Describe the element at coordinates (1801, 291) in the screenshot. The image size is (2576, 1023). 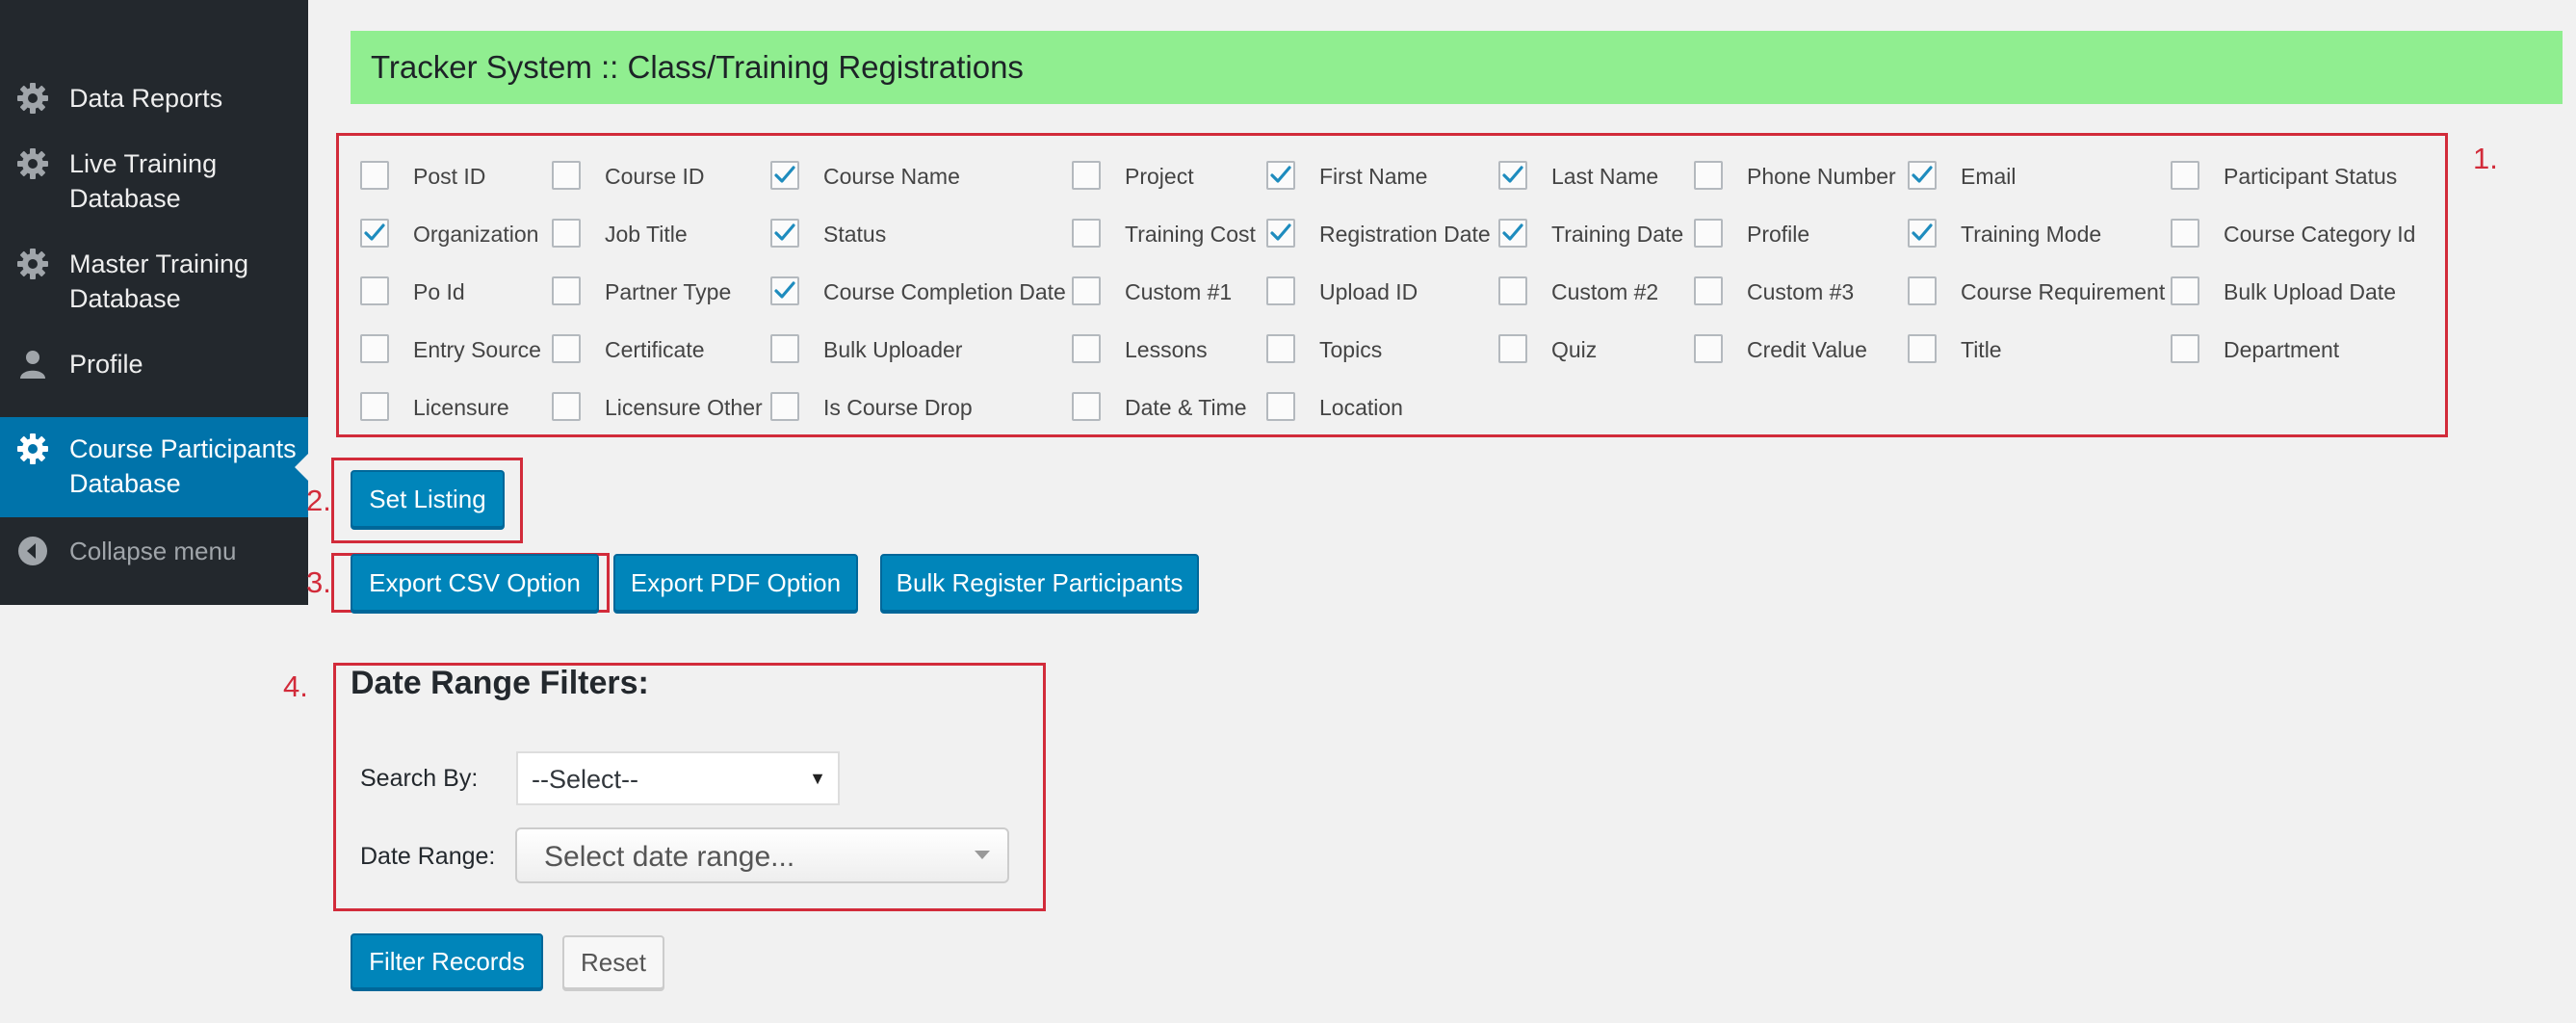
I see `checkbox-label: Custom #3` at that location.